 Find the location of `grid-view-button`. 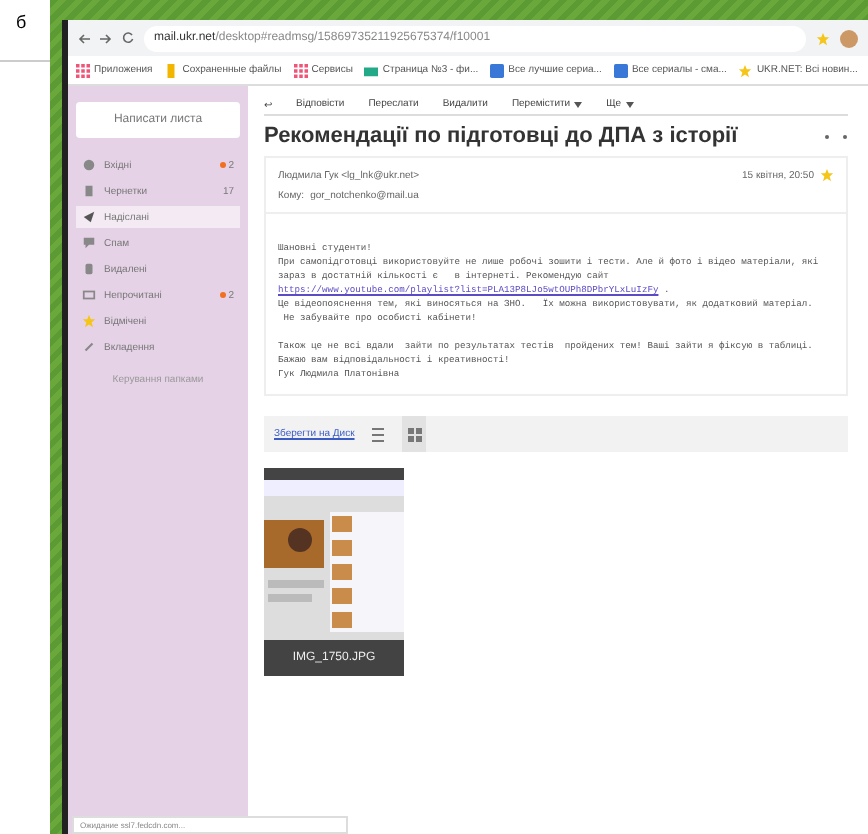

grid-view-button is located at coordinates (414, 434).